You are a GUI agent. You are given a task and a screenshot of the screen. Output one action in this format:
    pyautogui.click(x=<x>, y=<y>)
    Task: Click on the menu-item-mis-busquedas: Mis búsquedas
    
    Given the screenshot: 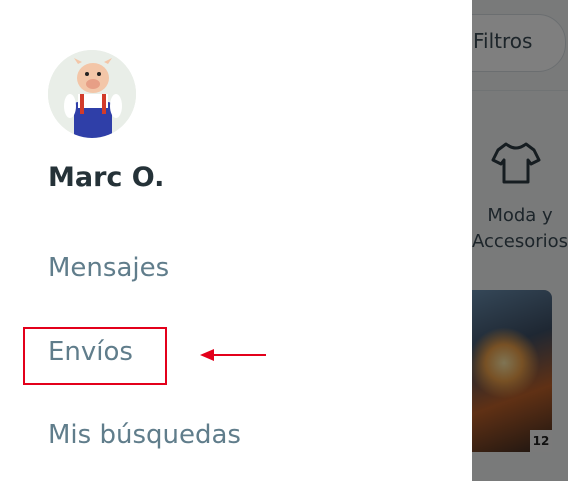 What is the action you would take?
    pyautogui.click(x=144, y=435)
    